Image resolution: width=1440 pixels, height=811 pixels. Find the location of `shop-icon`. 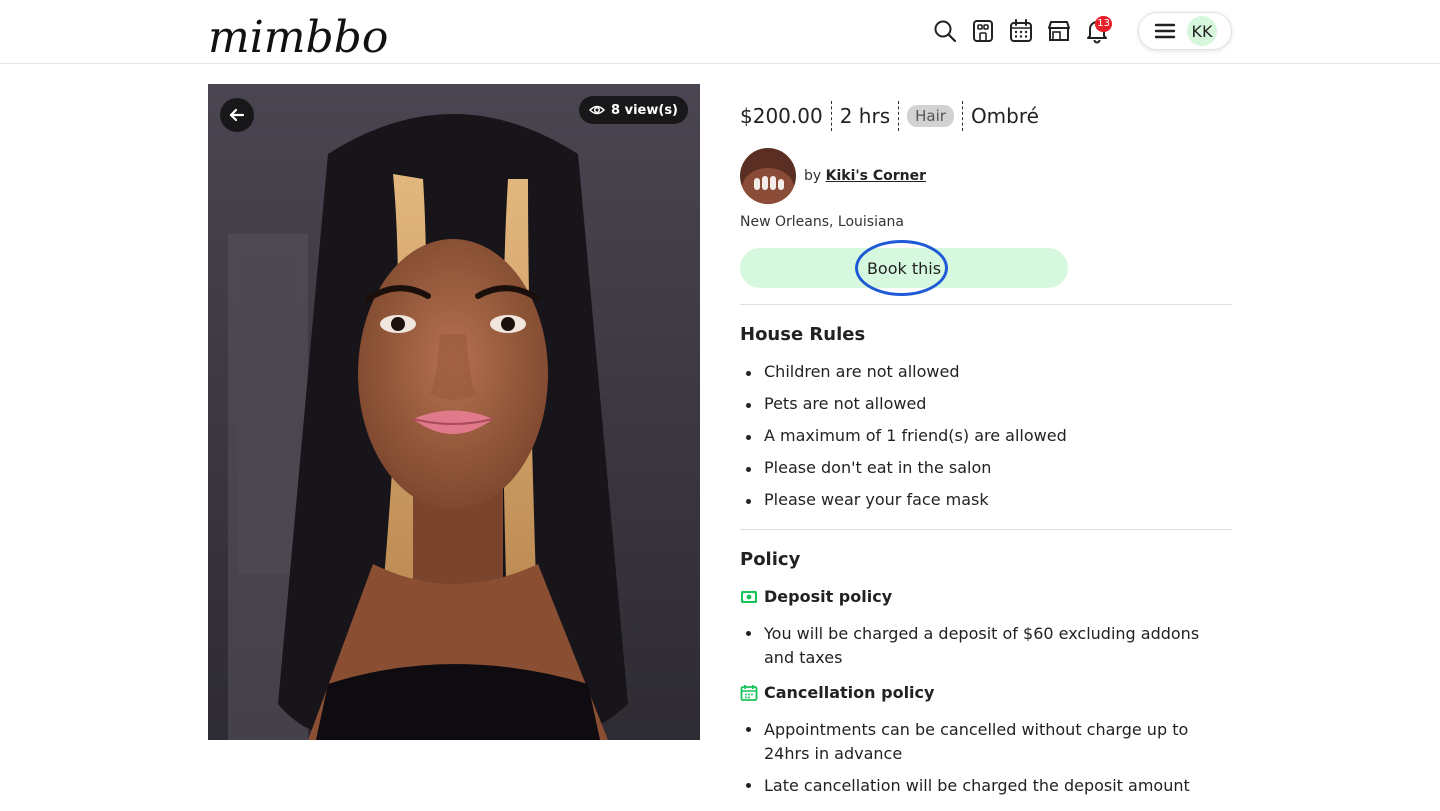

shop-icon is located at coordinates (1059, 31).